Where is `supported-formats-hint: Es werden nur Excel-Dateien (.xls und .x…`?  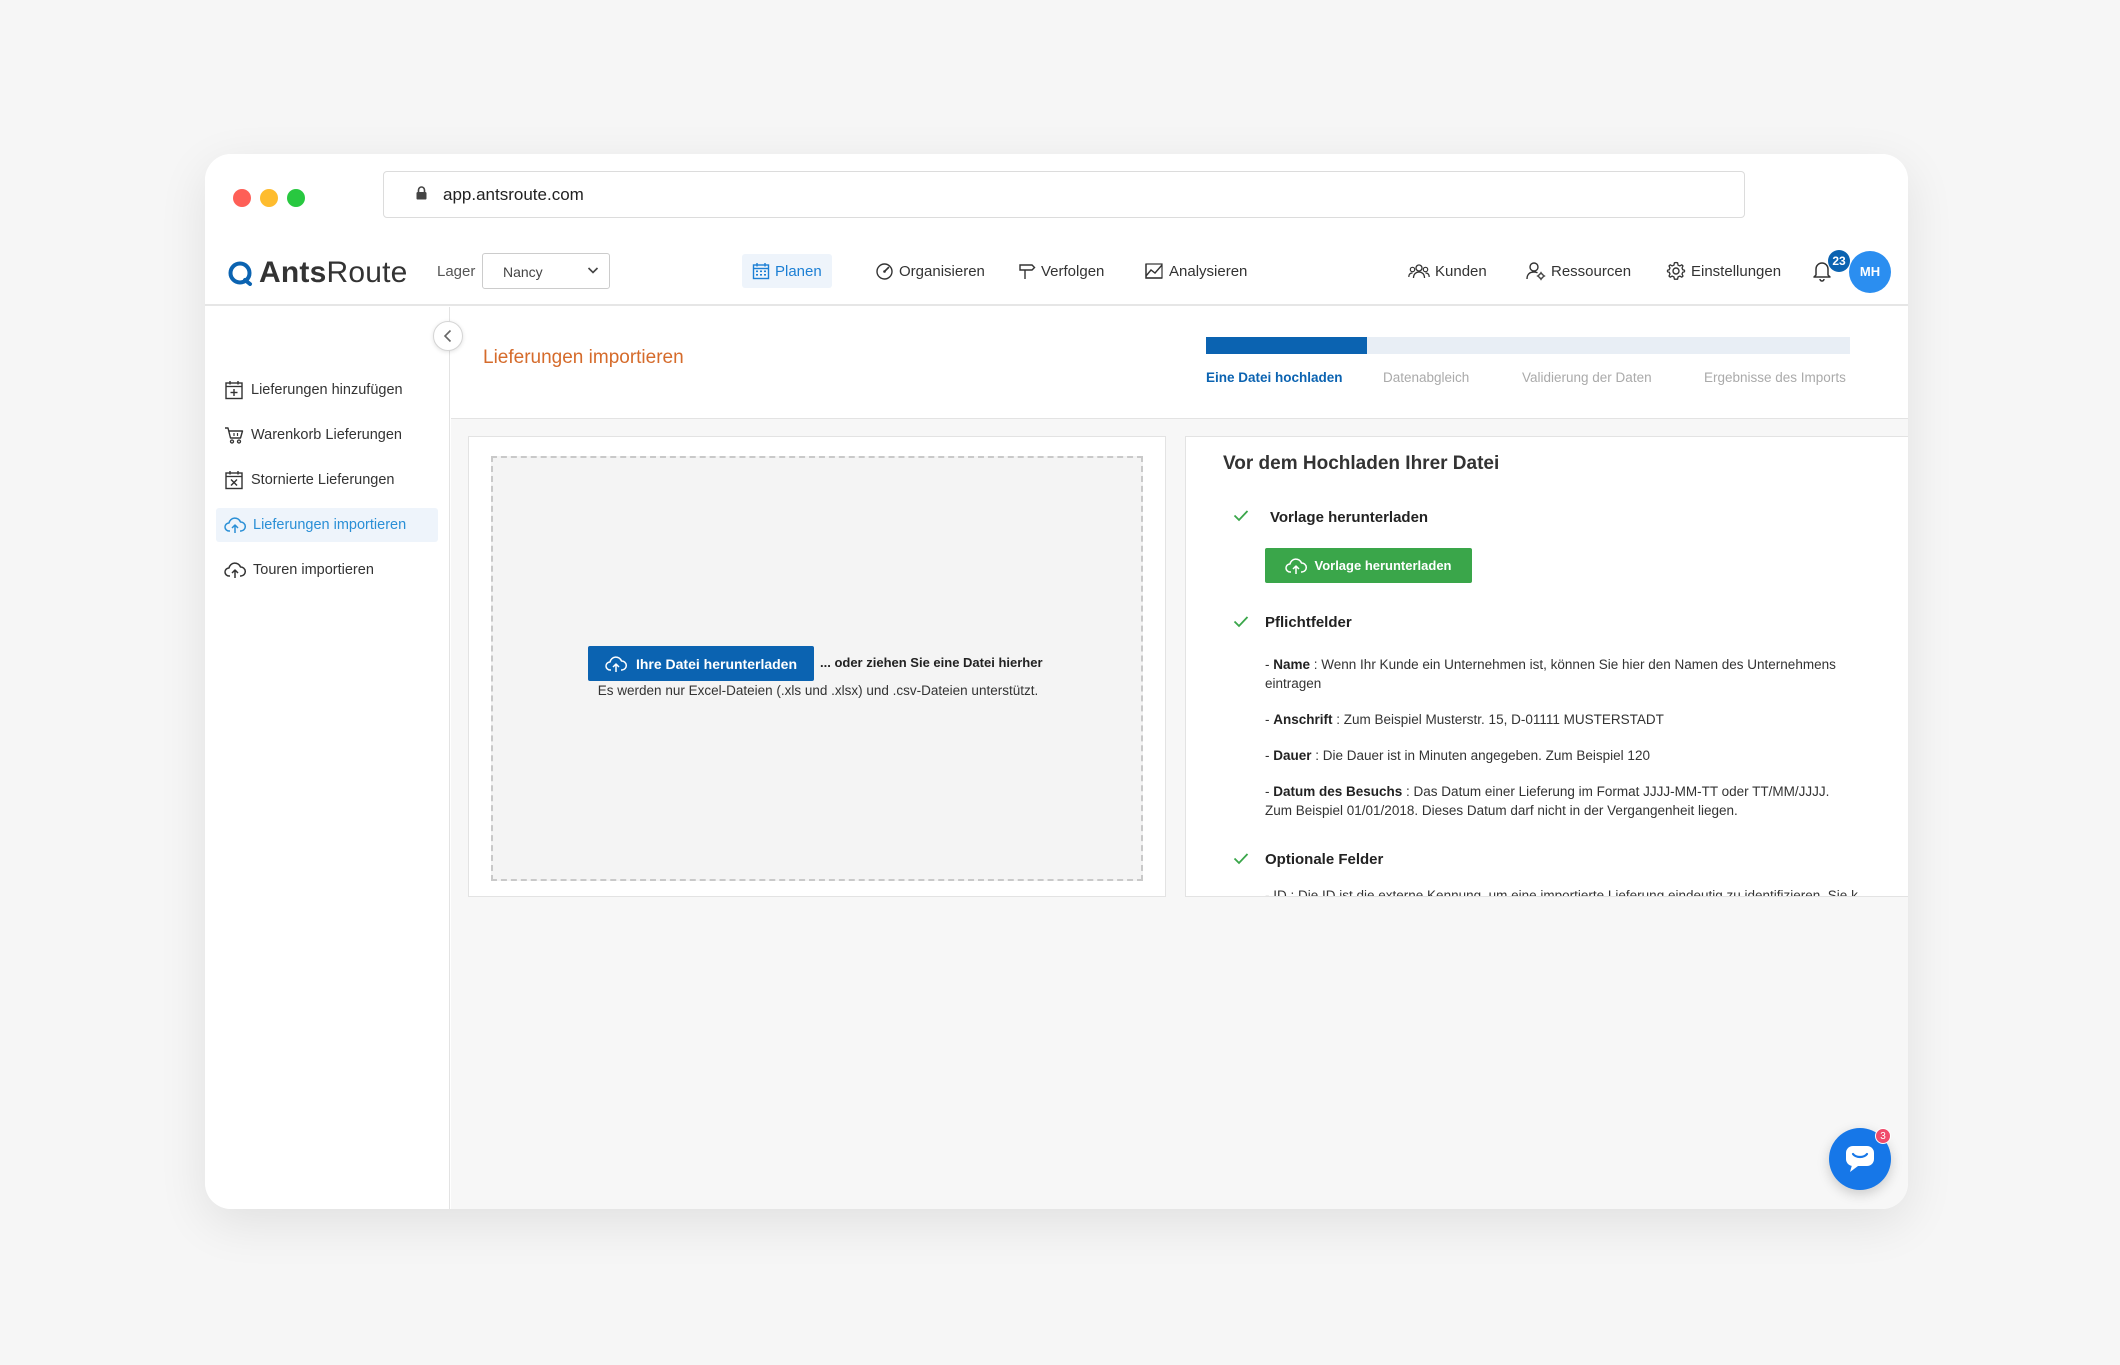 supported-formats-hint: Es werden nur Excel-Dateien (.xls und .x… is located at coordinates (818, 690).